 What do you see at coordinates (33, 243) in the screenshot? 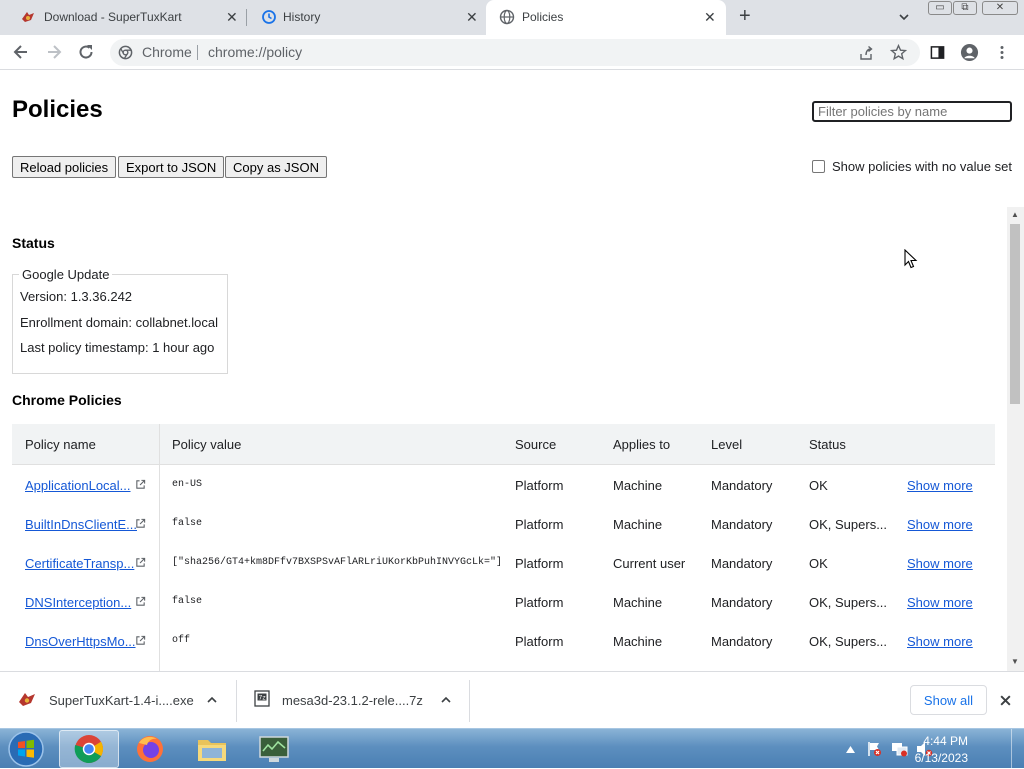
I see `status-heading: Status` at bounding box center [33, 243].